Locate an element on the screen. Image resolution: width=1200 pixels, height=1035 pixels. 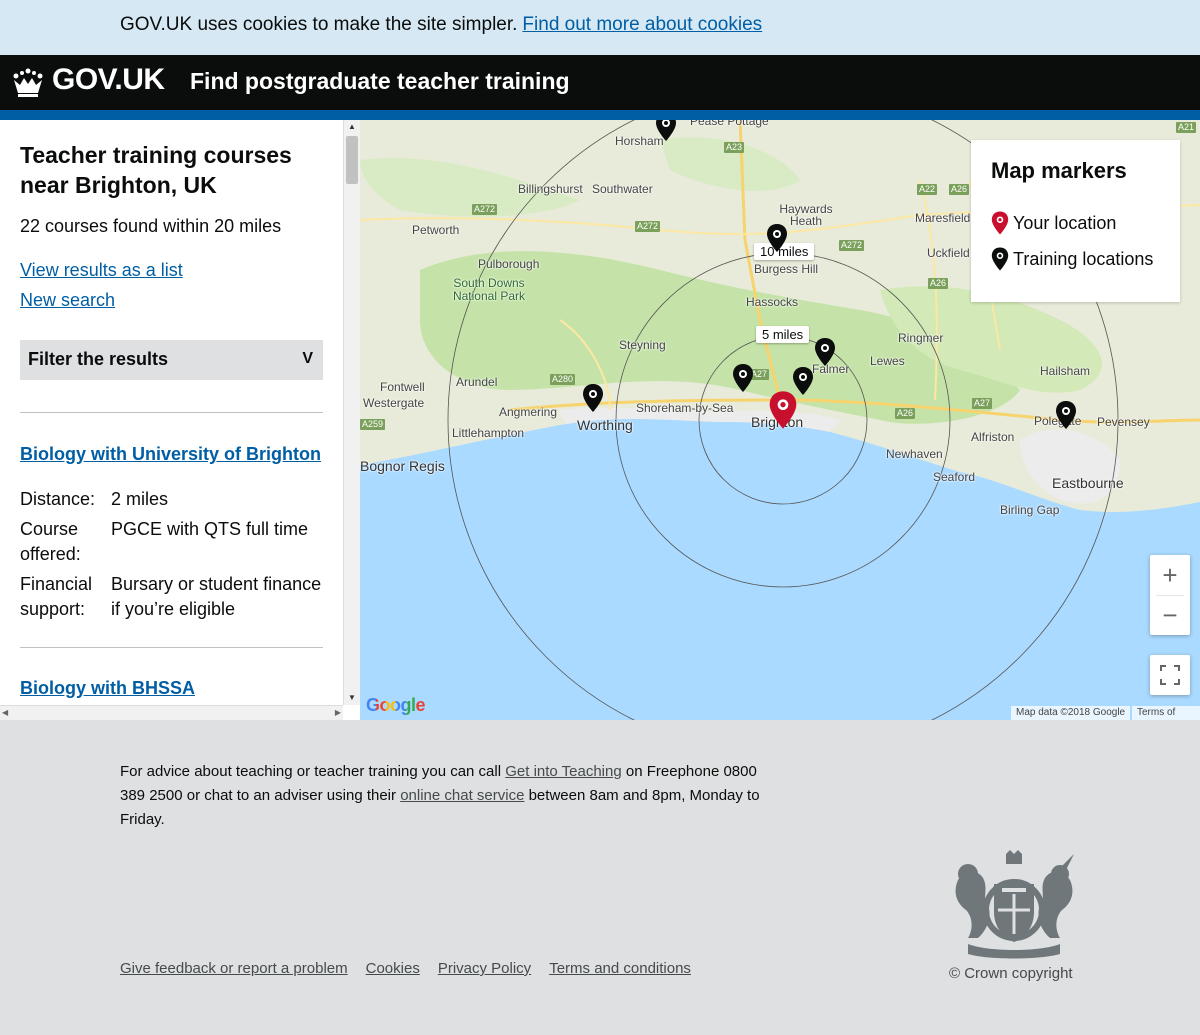
place-label: Alfriston is located at coordinates (993, 437).